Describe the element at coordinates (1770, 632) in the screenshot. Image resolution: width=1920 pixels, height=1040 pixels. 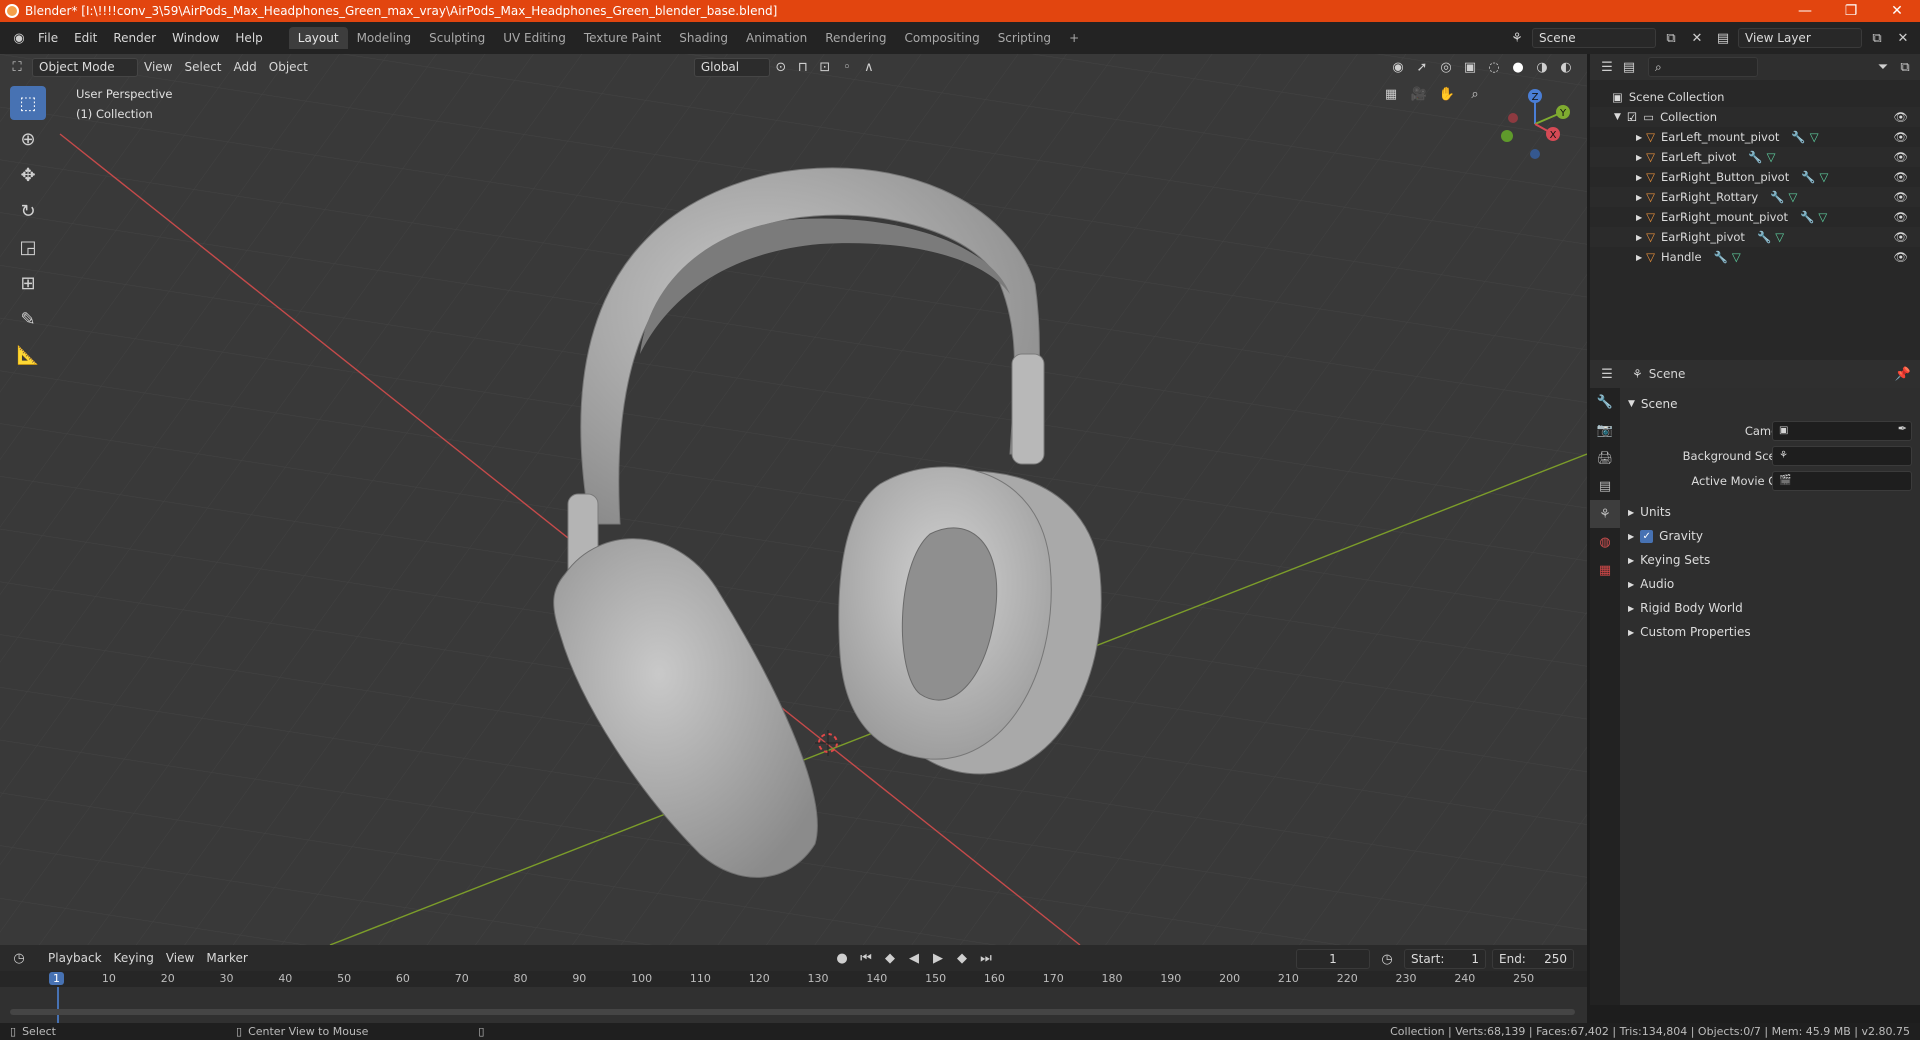
I see `custom-properties-panel: ▶ Custom Properties` at that location.